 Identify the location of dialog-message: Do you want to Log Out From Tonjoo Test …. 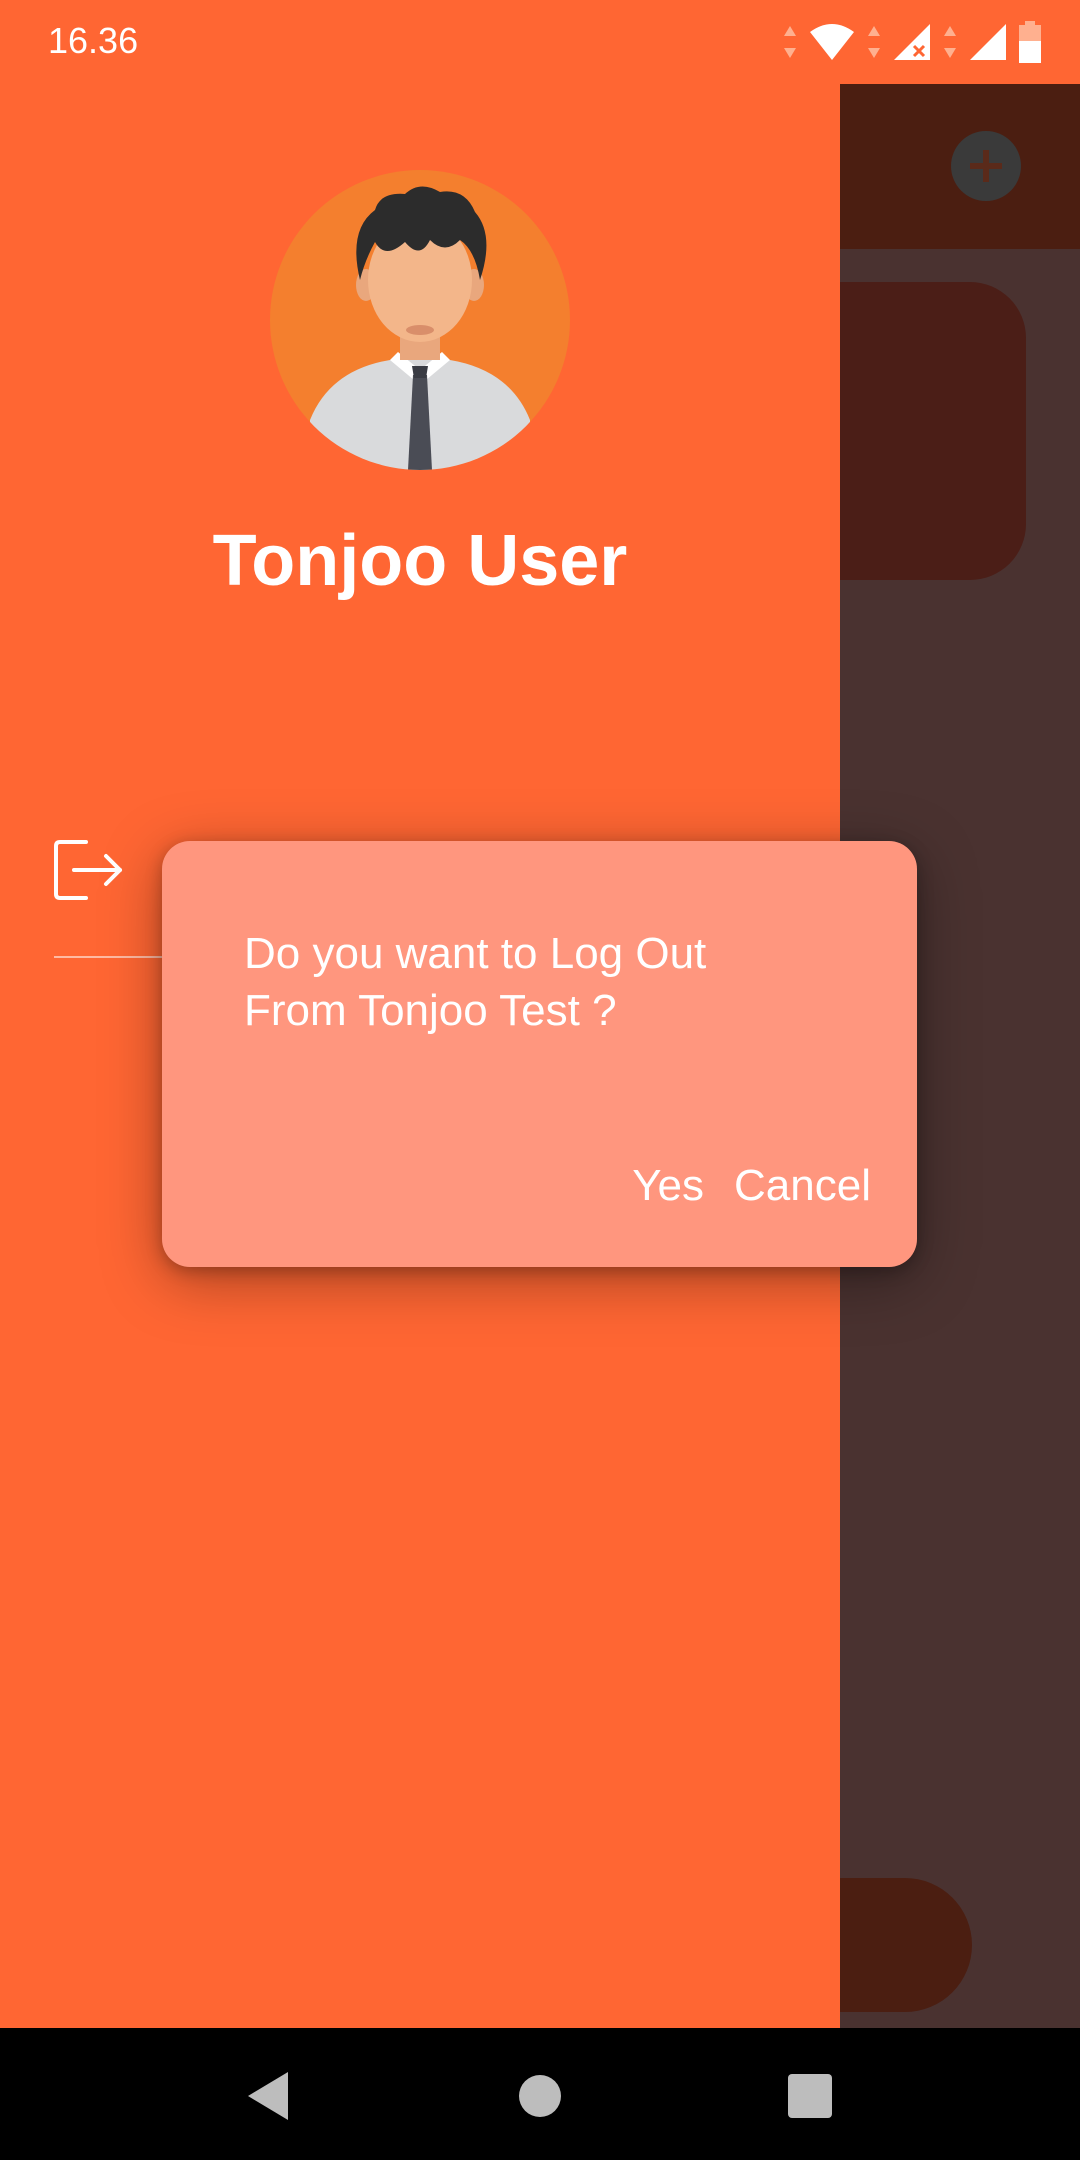
(475, 982).